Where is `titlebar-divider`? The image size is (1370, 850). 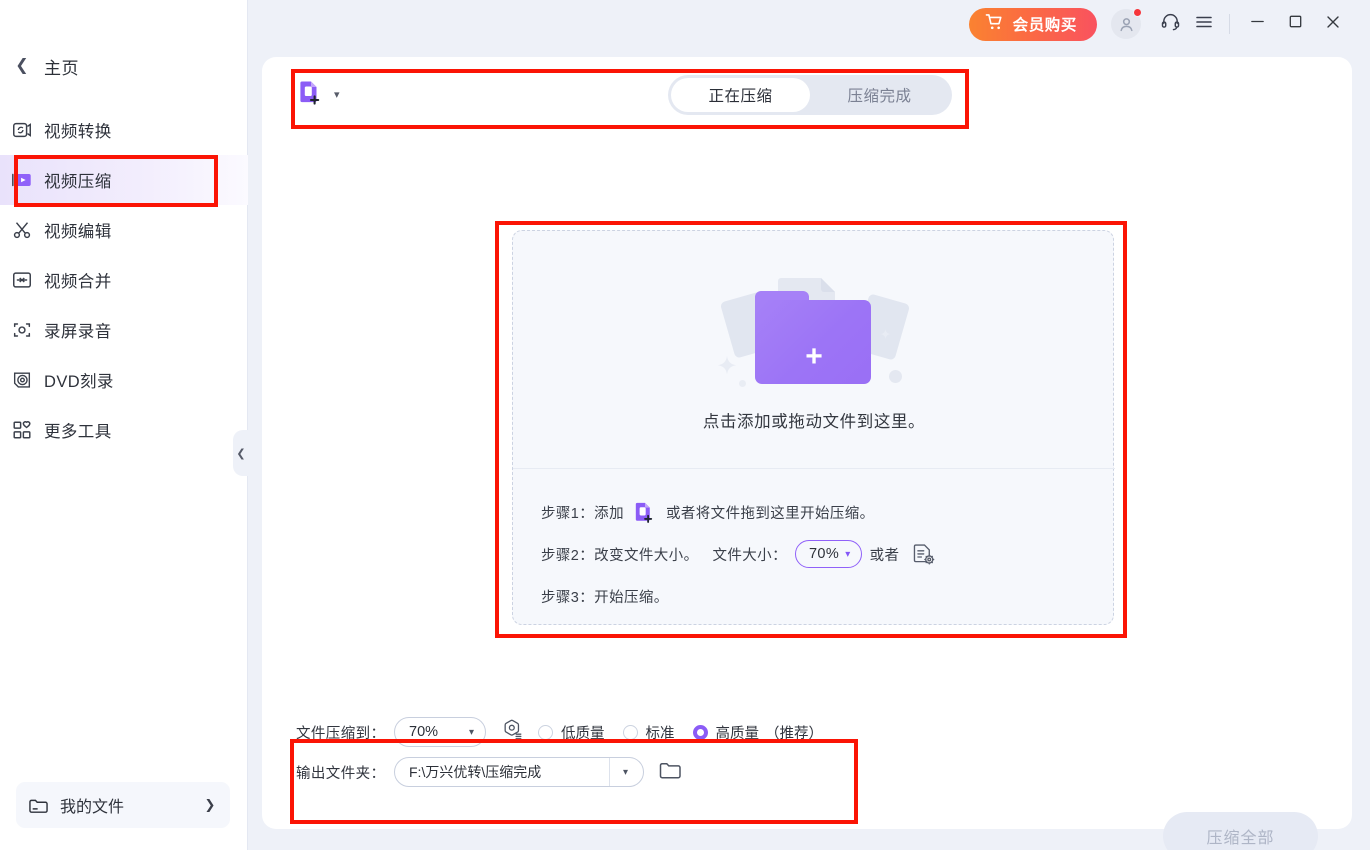
titlebar-divider is located at coordinates (1229, 24).